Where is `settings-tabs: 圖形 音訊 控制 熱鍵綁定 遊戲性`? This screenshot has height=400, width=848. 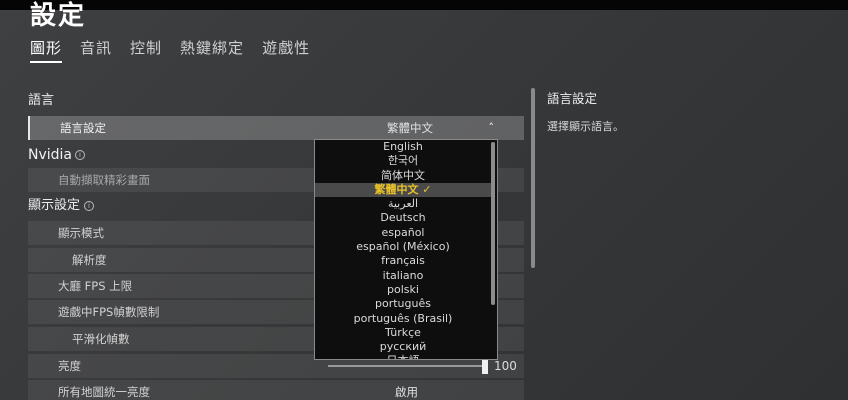 settings-tabs: 圖形 音訊 控制 熱鍵綁定 遊戲性 is located at coordinates (170, 50).